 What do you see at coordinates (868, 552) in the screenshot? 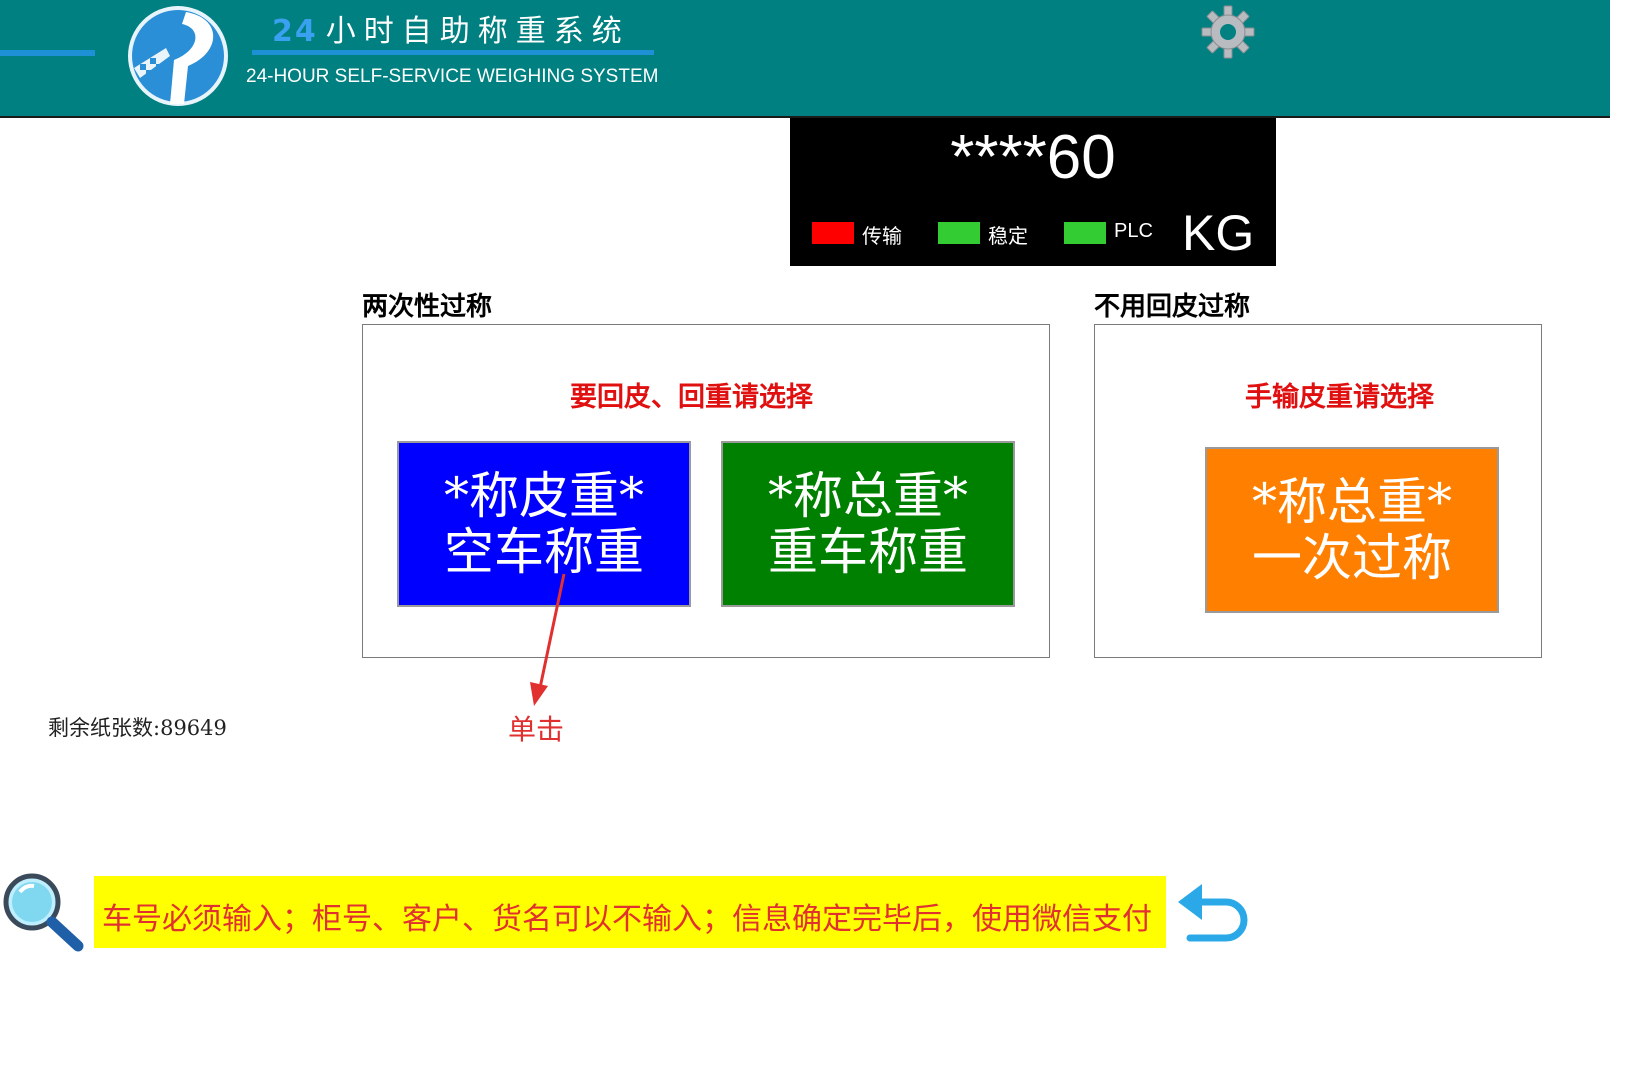
I see `gross-button-line2: 重车称重` at bounding box center [868, 552].